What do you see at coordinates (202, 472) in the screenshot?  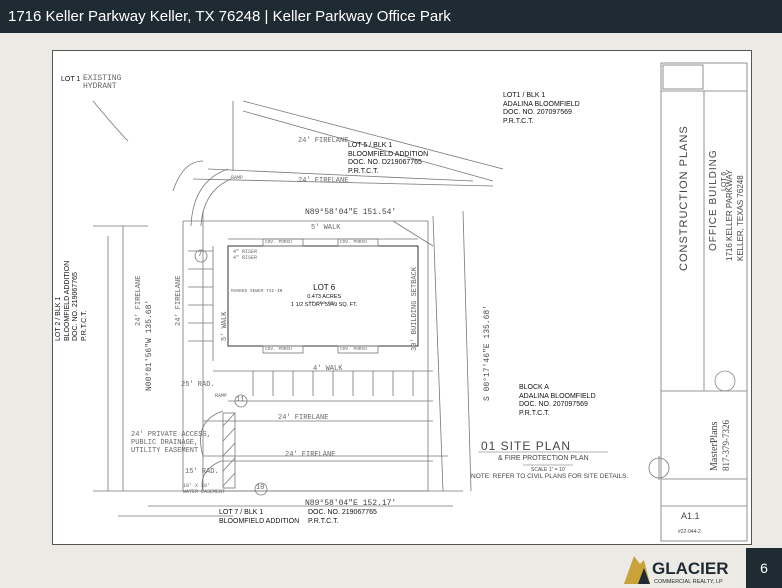 I see `radius-15-label: 15' RAD.` at bounding box center [202, 472].